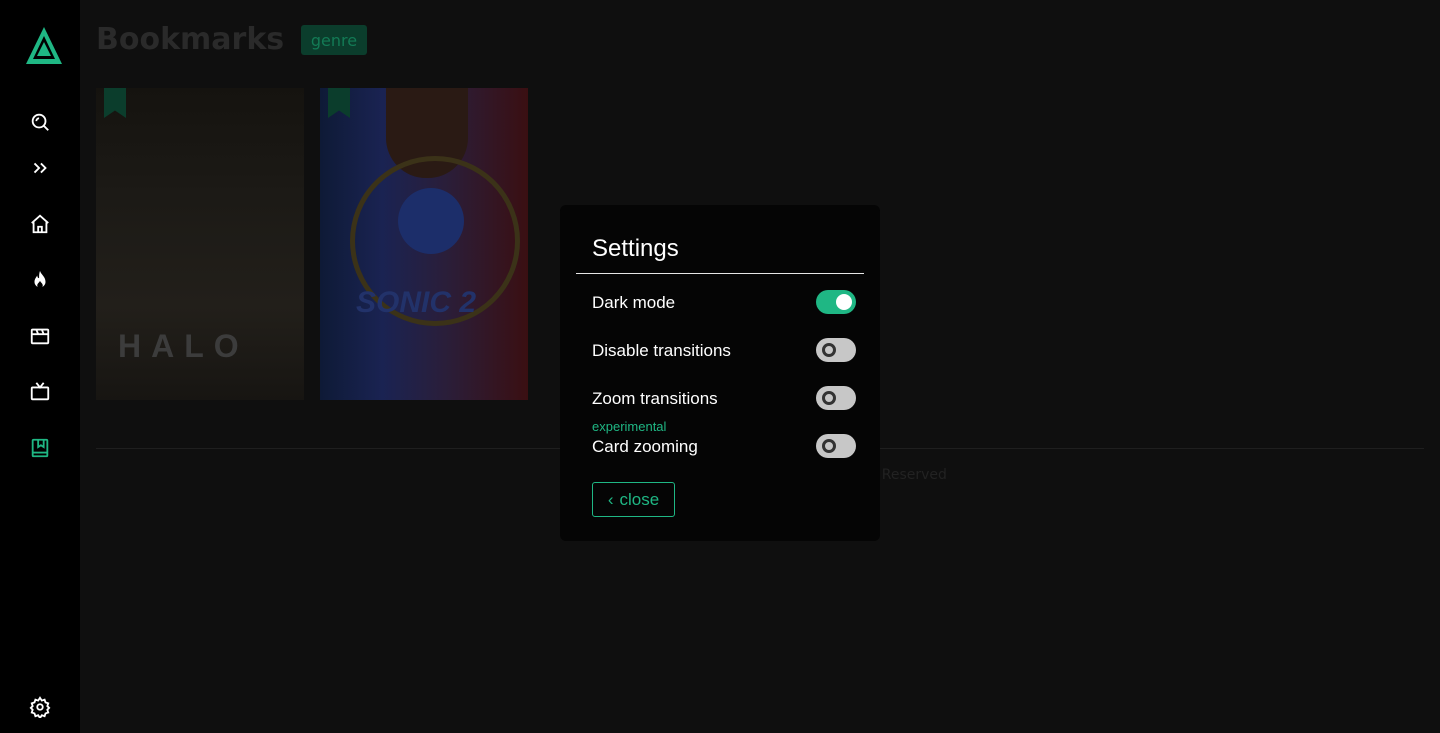 The width and height of the screenshot is (1440, 733). I want to click on setting-label-dark-mode: Dark mode, so click(634, 302).